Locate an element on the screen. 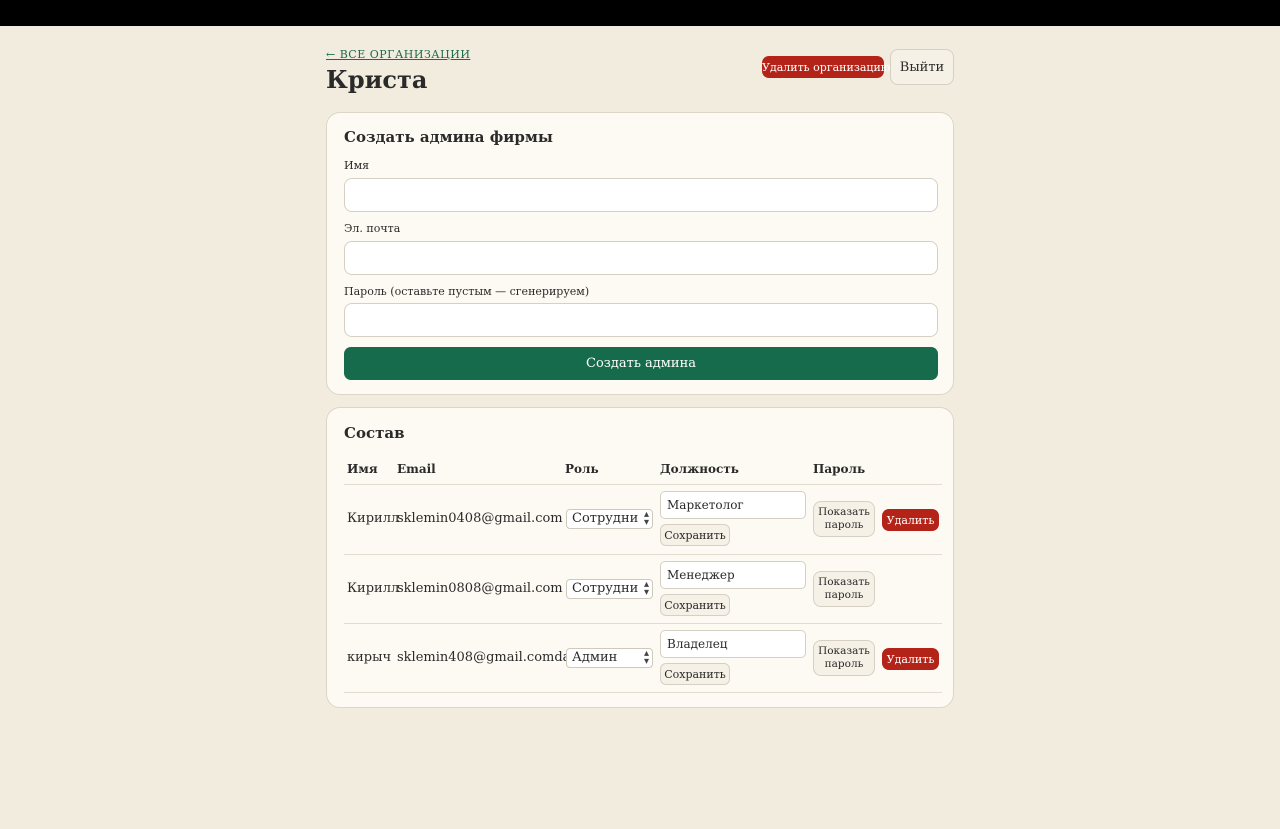  password-input is located at coordinates (641, 320).